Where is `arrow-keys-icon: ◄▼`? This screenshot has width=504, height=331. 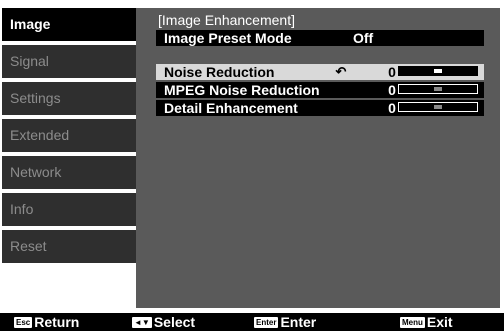 arrow-keys-icon: ◄▼ is located at coordinates (142, 322).